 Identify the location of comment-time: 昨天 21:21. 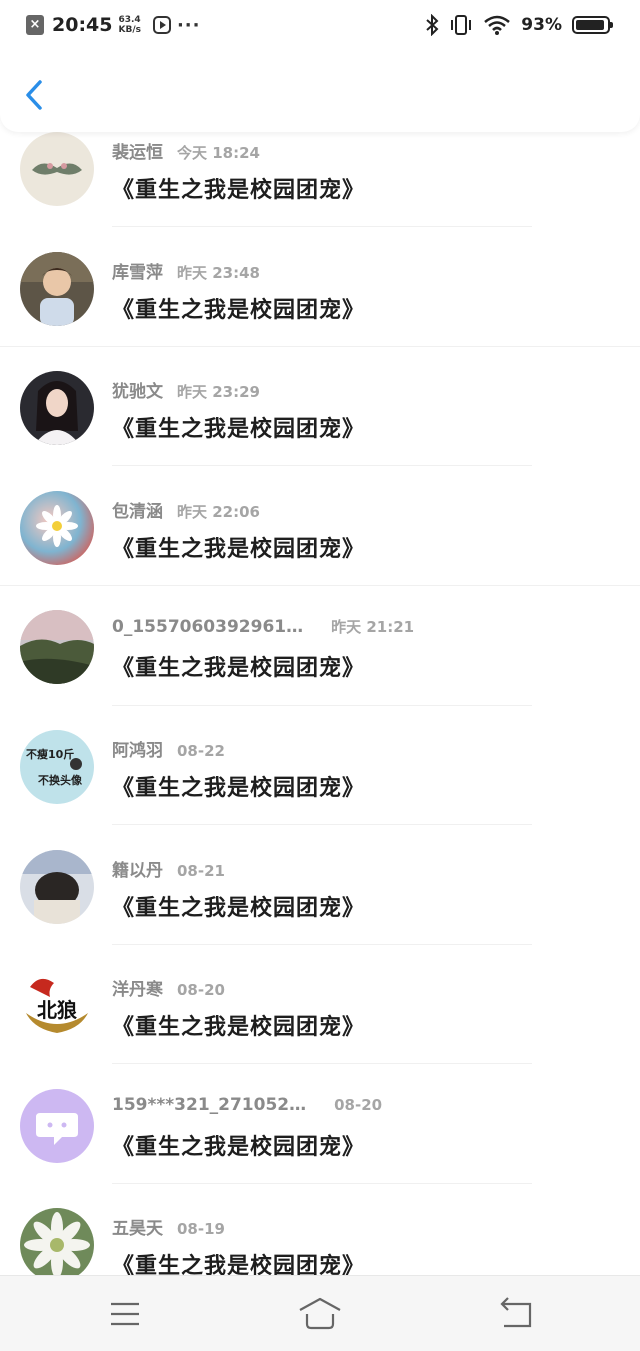
(373, 627).